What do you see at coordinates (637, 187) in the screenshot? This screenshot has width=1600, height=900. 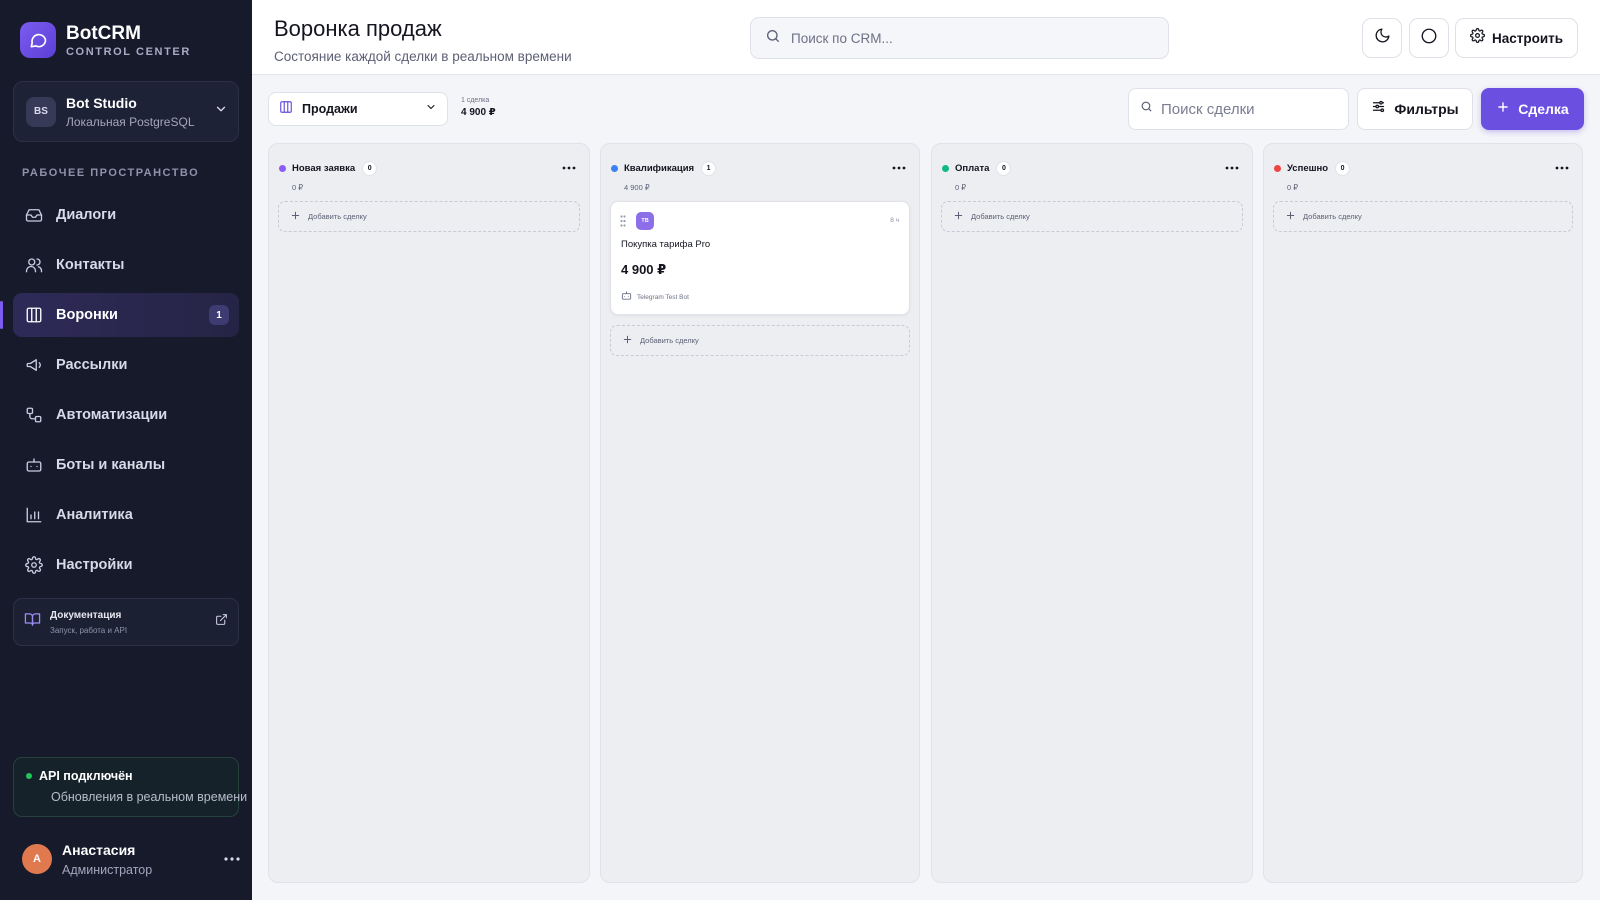 I see `column-sum: 4 900 ₽` at bounding box center [637, 187].